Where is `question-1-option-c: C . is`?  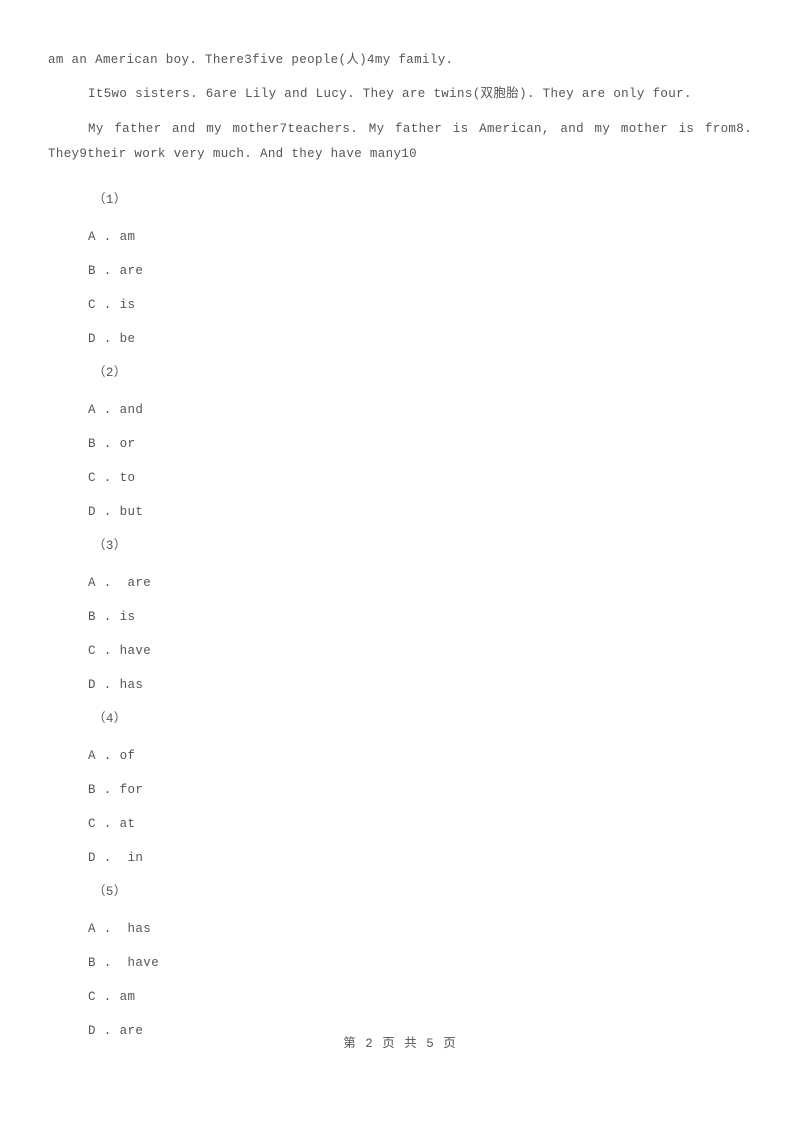 question-1-option-c: C . is is located at coordinates (400, 305).